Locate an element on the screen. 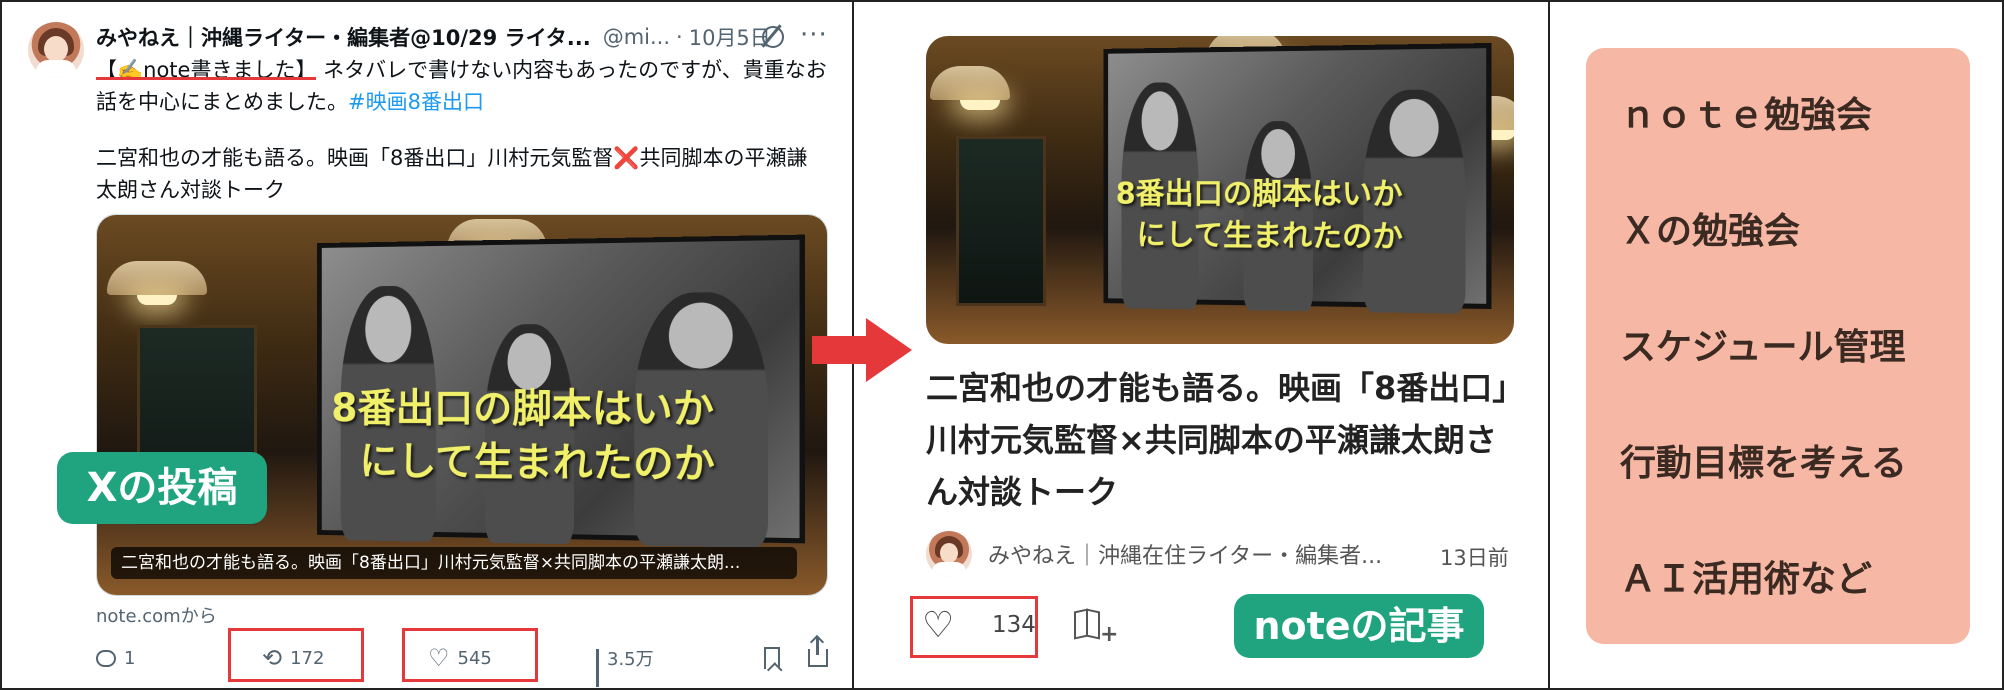 The width and height of the screenshot is (2004, 690). note-article-label: noteの記事 is located at coordinates (1359, 626).